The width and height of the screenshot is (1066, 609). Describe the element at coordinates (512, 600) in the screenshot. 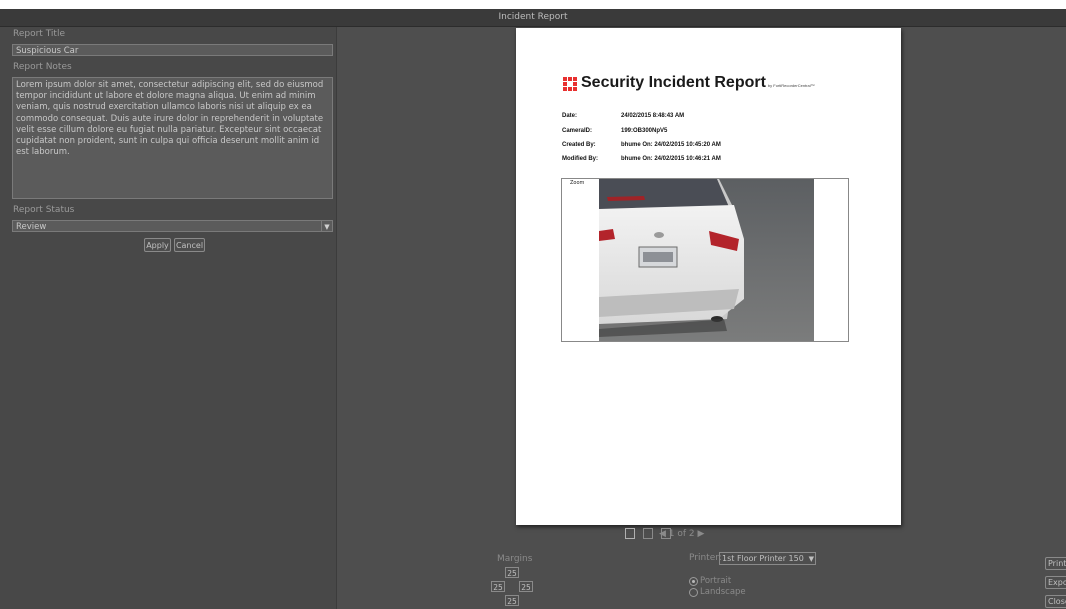

I see `margin-bottom-input: 25` at that location.